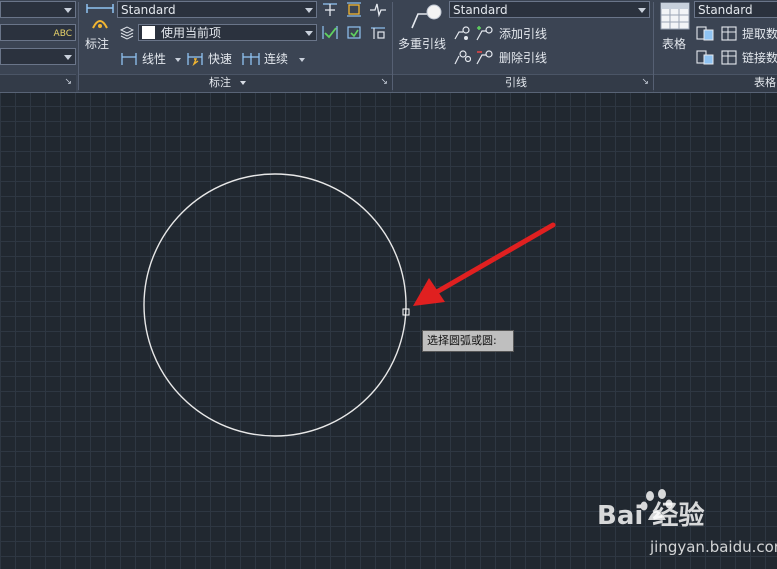  I want to click on command-prompt-tooltip: 选择圆弧或圆:, so click(468, 341).